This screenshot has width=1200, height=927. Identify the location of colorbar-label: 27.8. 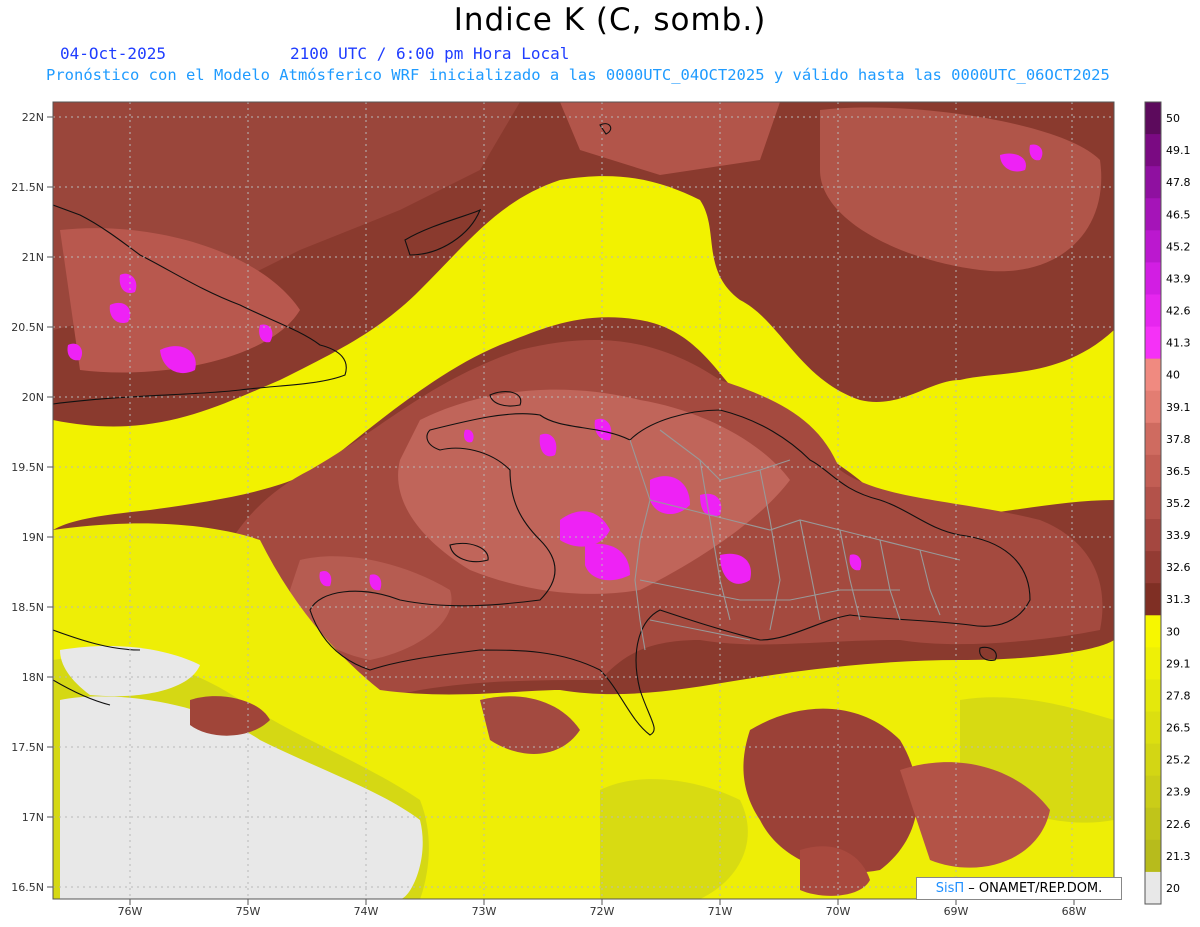
(1178, 695).